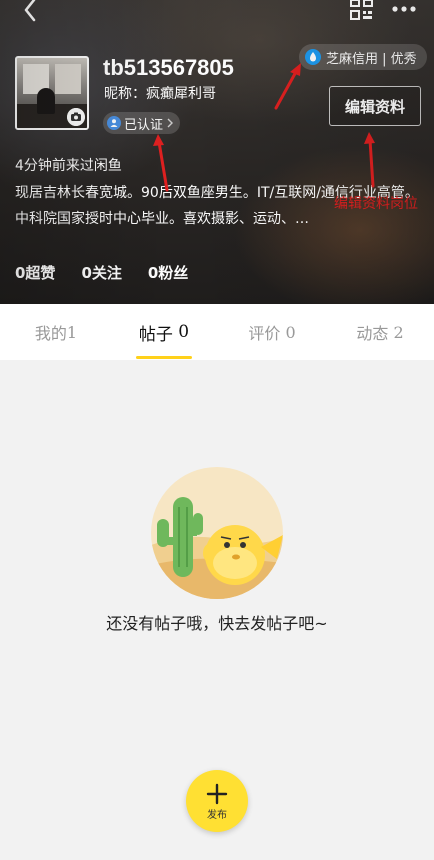  What do you see at coordinates (168, 67) in the screenshot?
I see `username: tb513567805` at bounding box center [168, 67].